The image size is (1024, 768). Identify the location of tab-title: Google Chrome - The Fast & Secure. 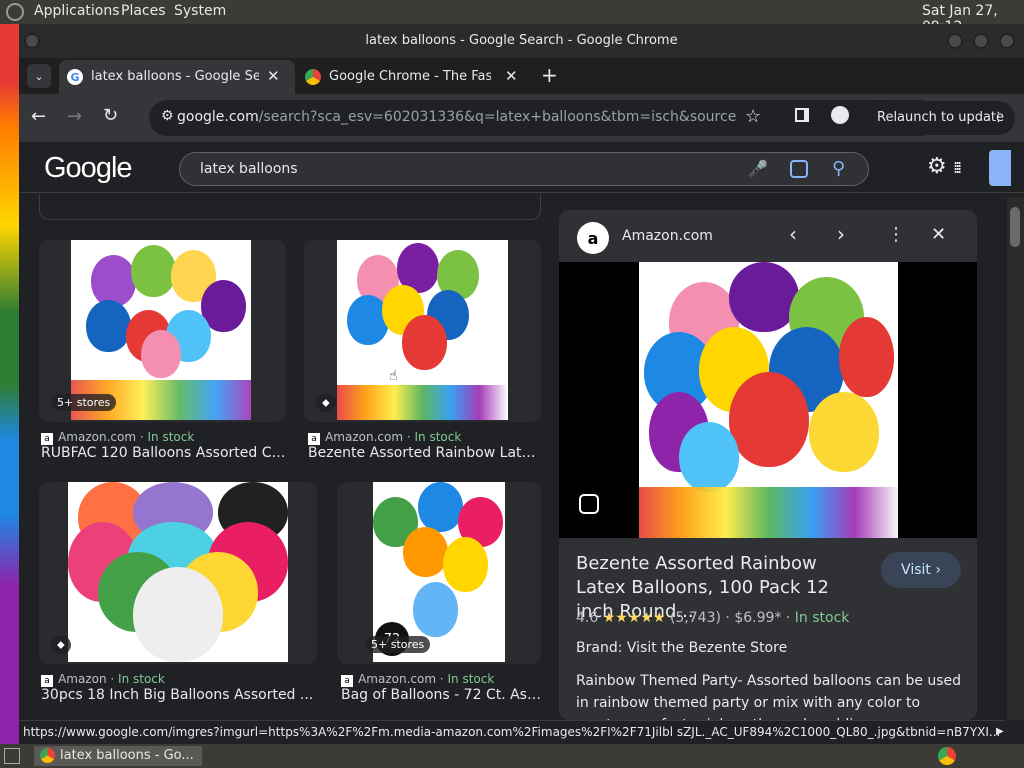
(410, 76).